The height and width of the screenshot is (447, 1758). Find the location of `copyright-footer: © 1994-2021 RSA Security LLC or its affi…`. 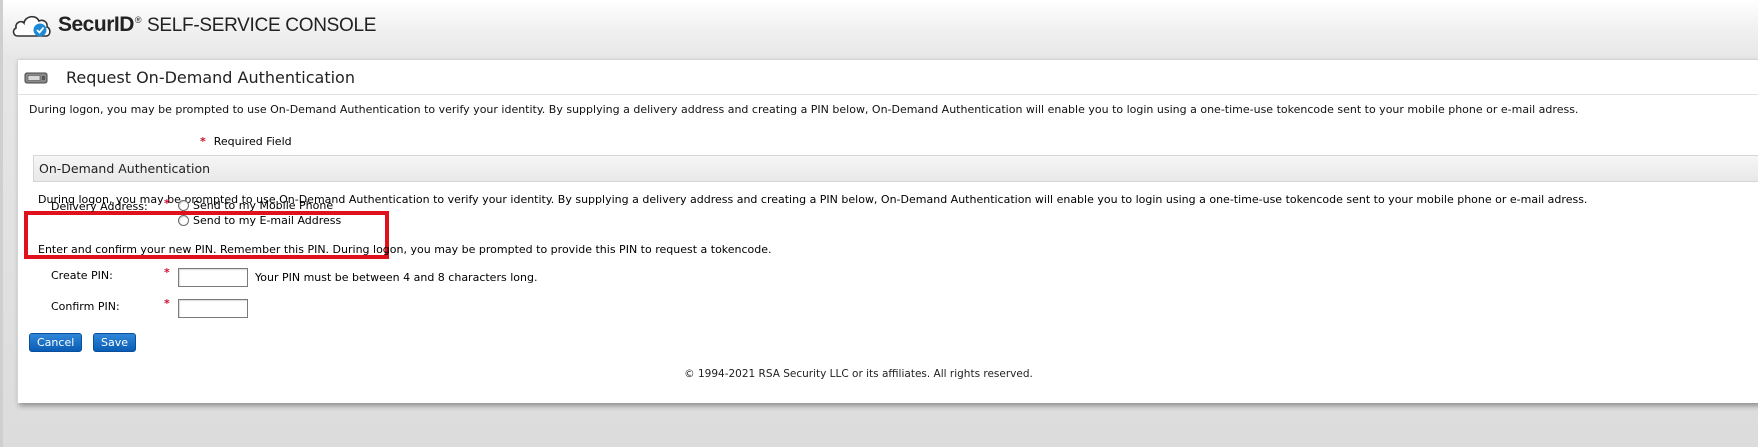

copyright-footer: © 1994-2021 RSA Security LLC or its affi… is located at coordinates (858, 374).